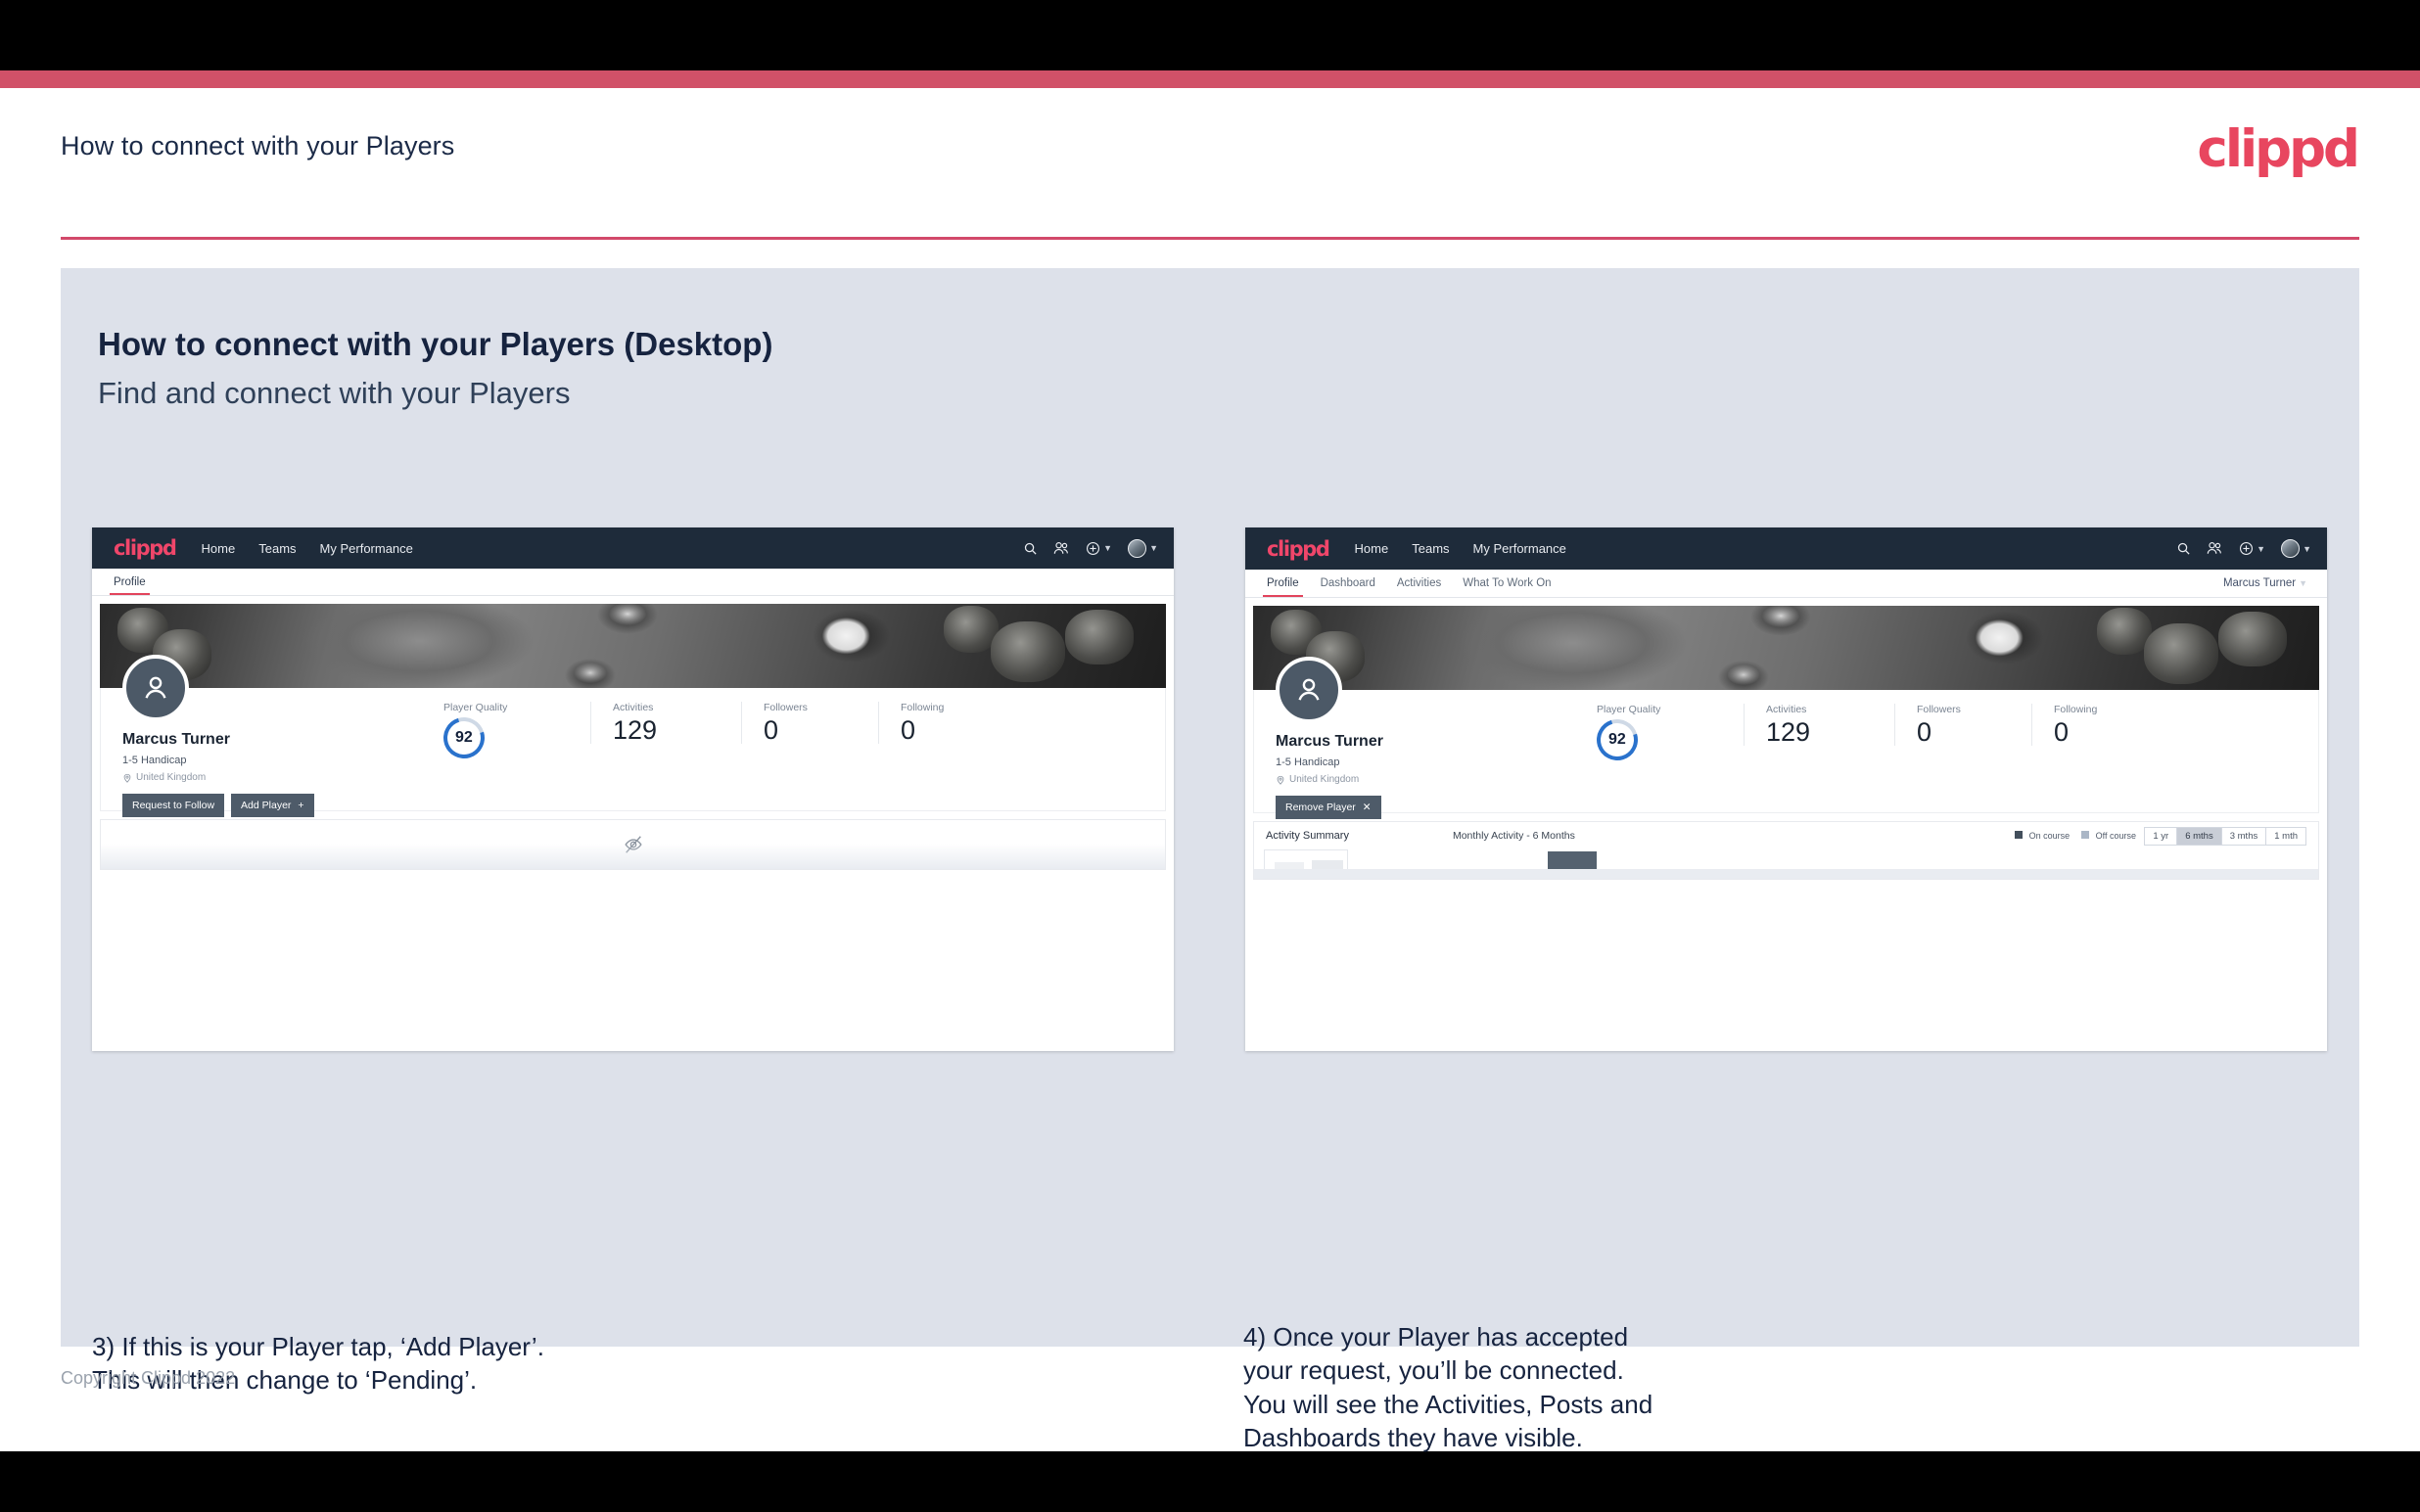 The image size is (2420, 1512). Describe the element at coordinates (1210, 1481) in the screenshot. I see `bottom-letterbox-bar` at that location.